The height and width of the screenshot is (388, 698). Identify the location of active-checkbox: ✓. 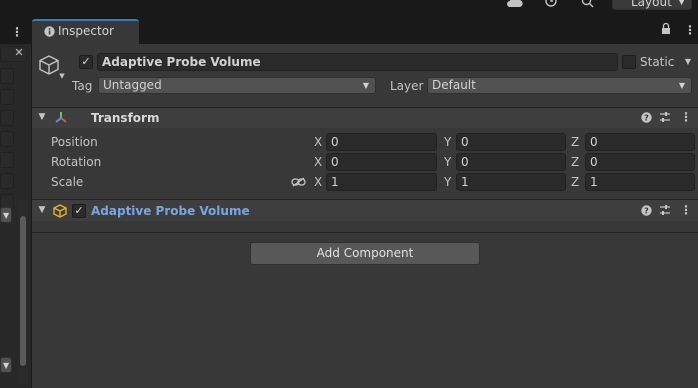
(86, 62).